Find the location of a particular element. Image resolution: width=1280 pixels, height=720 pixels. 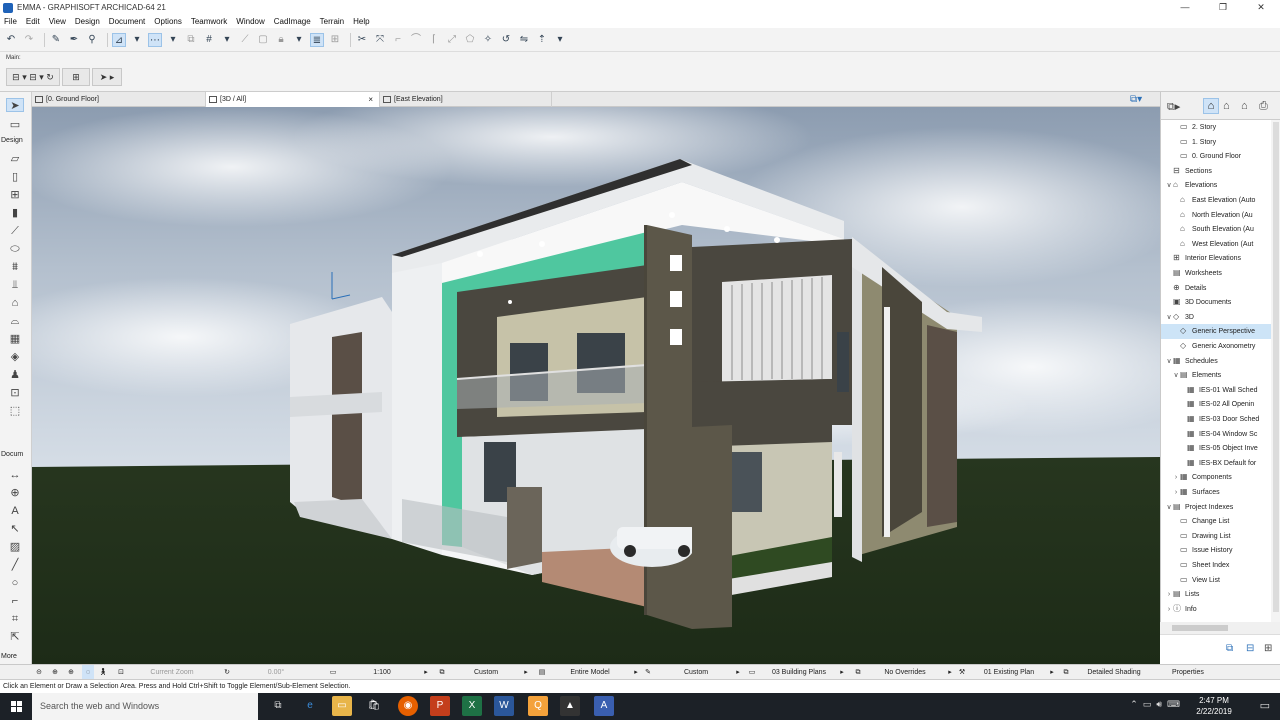

selection-method-buttons: ⊟ ▾ ⊟ ▾ ↻ is located at coordinates (33, 77).